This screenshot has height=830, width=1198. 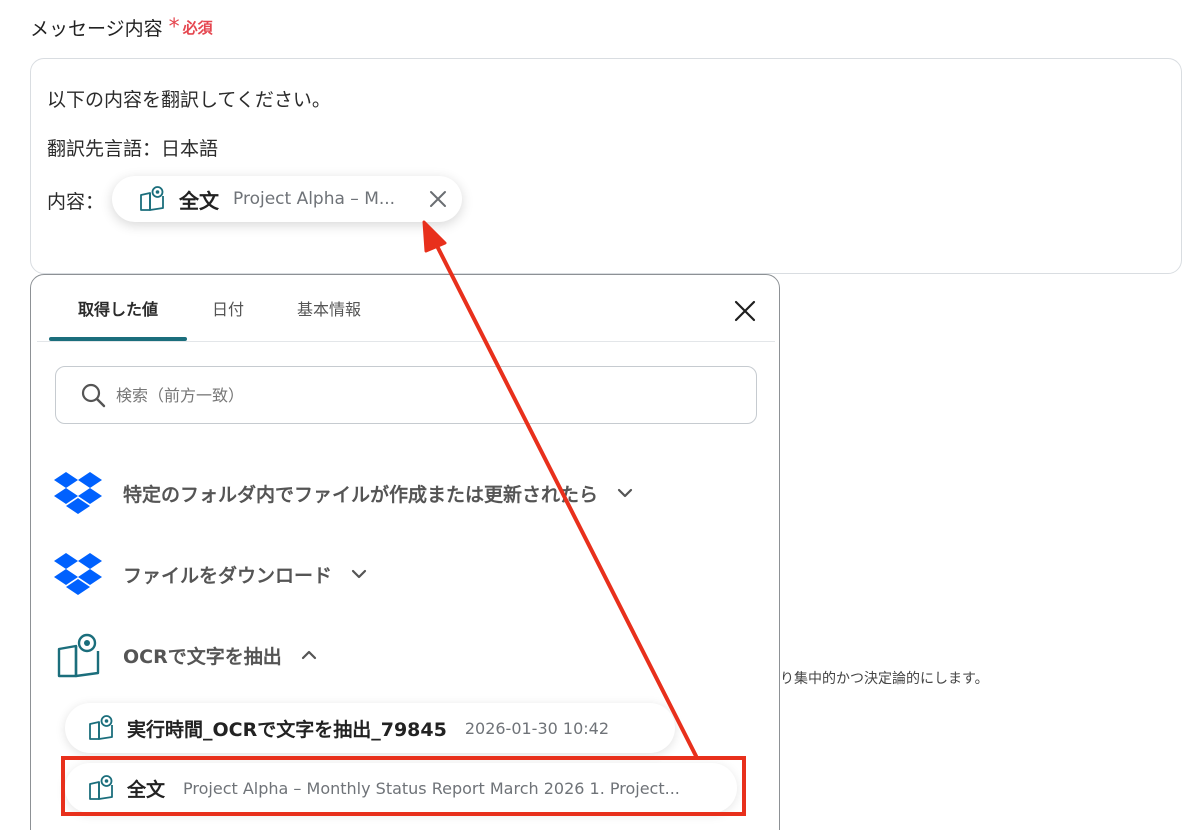 What do you see at coordinates (884, 679) in the screenshot?
I see `background-description: り集中的かつ決定論的にします。` at bounding box center [884, 679].